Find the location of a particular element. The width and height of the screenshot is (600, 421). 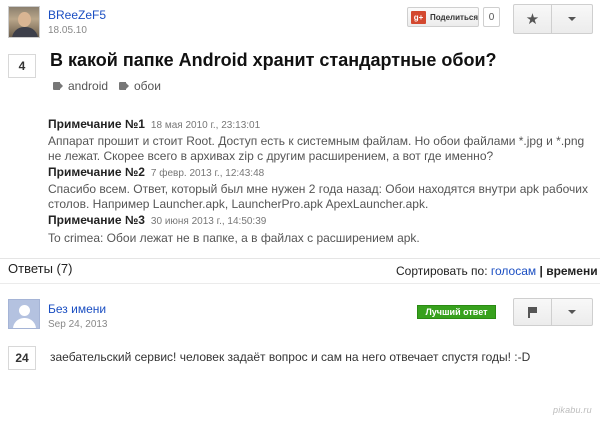

note-1-label: Примечание №1 is located at coordinates (96, 124).